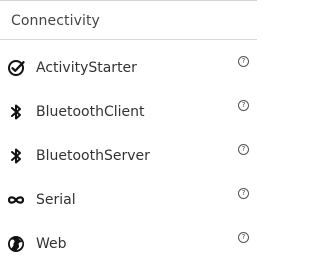  What do you see at coordinates (55, 21) in the screenshot?
I see `category-title: Connectivity` at bounding box center [55, 21].